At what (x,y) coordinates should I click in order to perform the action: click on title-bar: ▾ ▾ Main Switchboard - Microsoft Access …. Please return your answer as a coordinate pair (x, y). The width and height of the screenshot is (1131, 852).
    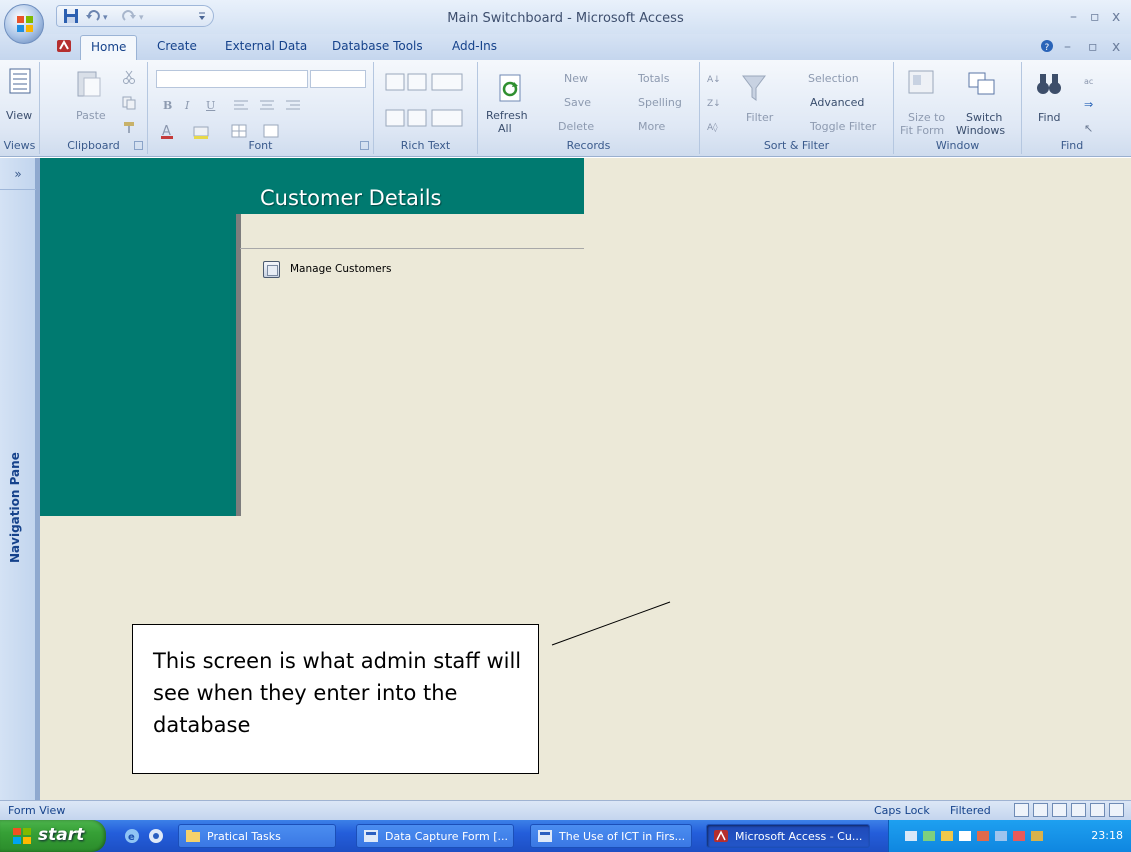
    Looking at the image, I should click on (565, 17).